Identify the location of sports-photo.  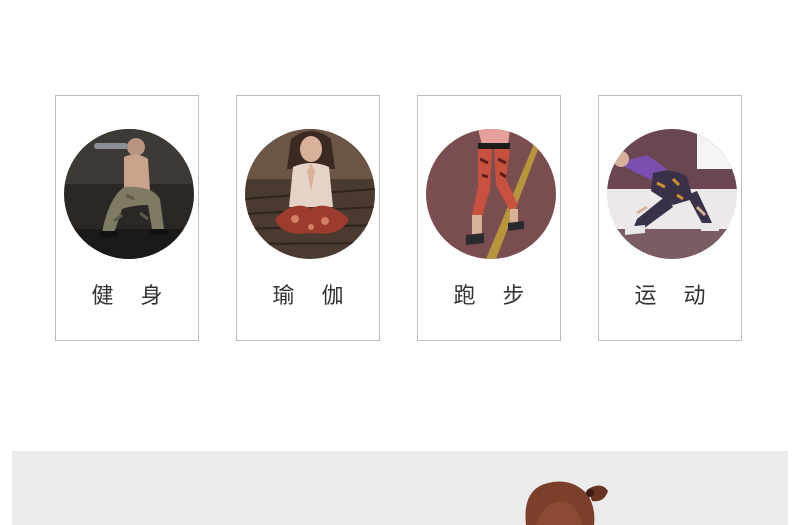
(672, 194).